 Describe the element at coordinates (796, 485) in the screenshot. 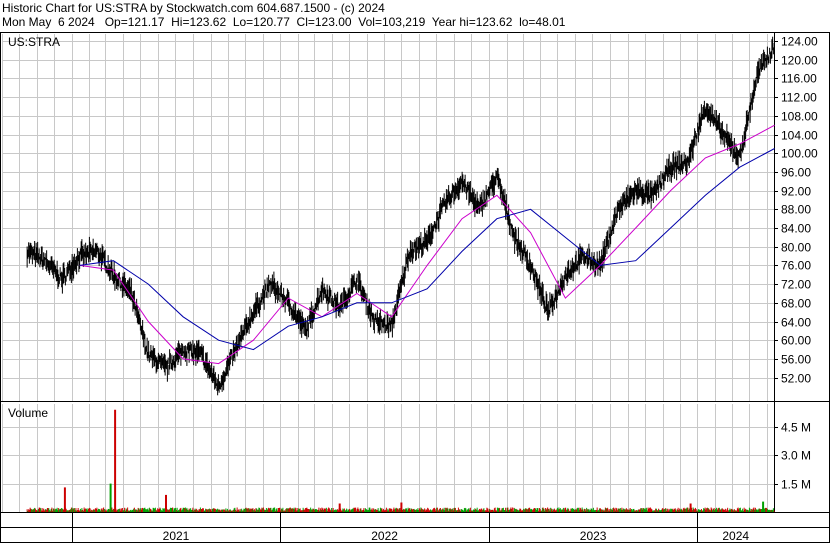

I see `volume-tick-label: 1.5 M` at that location.